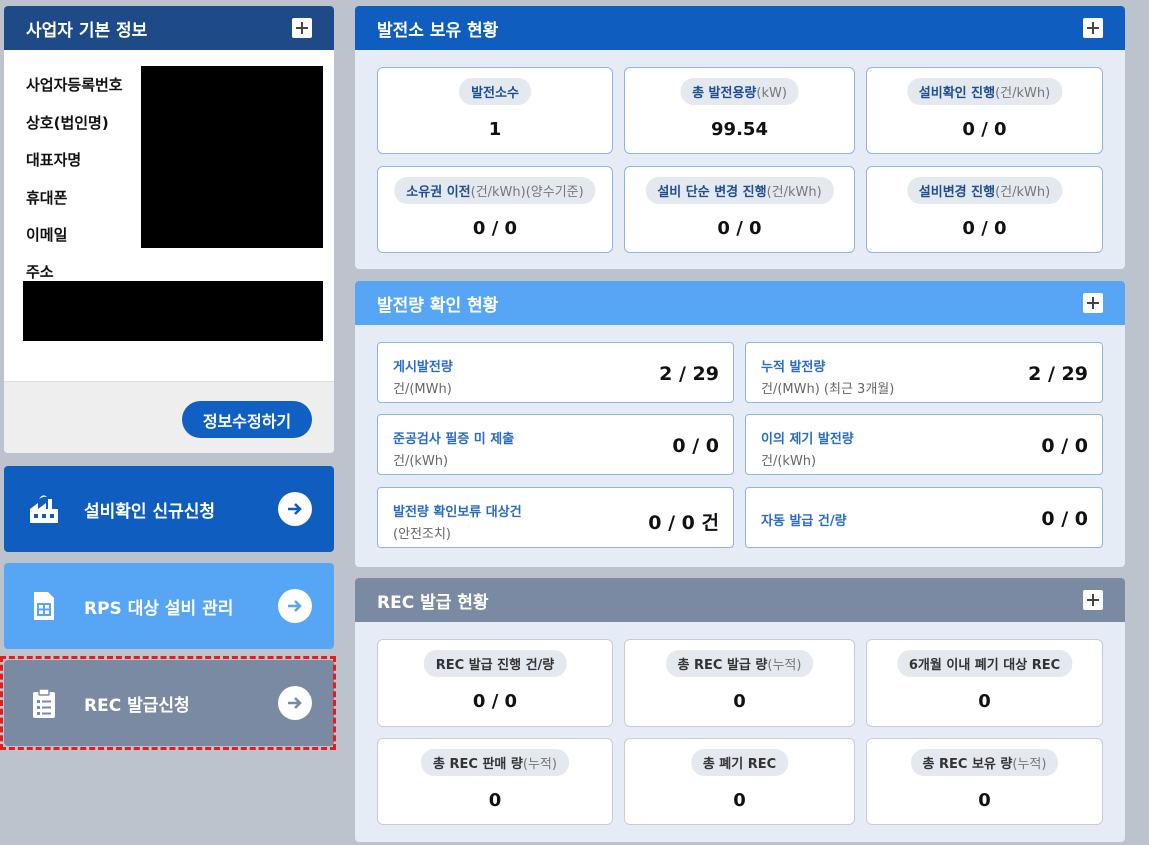  What do you see at coordinates (683, 523) in the screenshot?
I see `gen-card-value: 0 / 0 건` at bounding box center [683, 523].